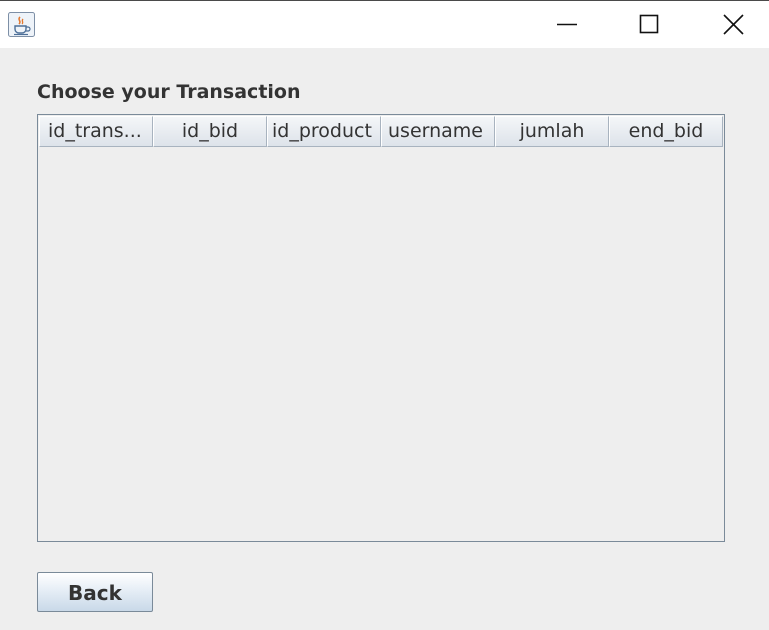  Describe the element at coordinates (666, 131) in the screenshot. I see `column-header-end-bid: end_bid` at that location.